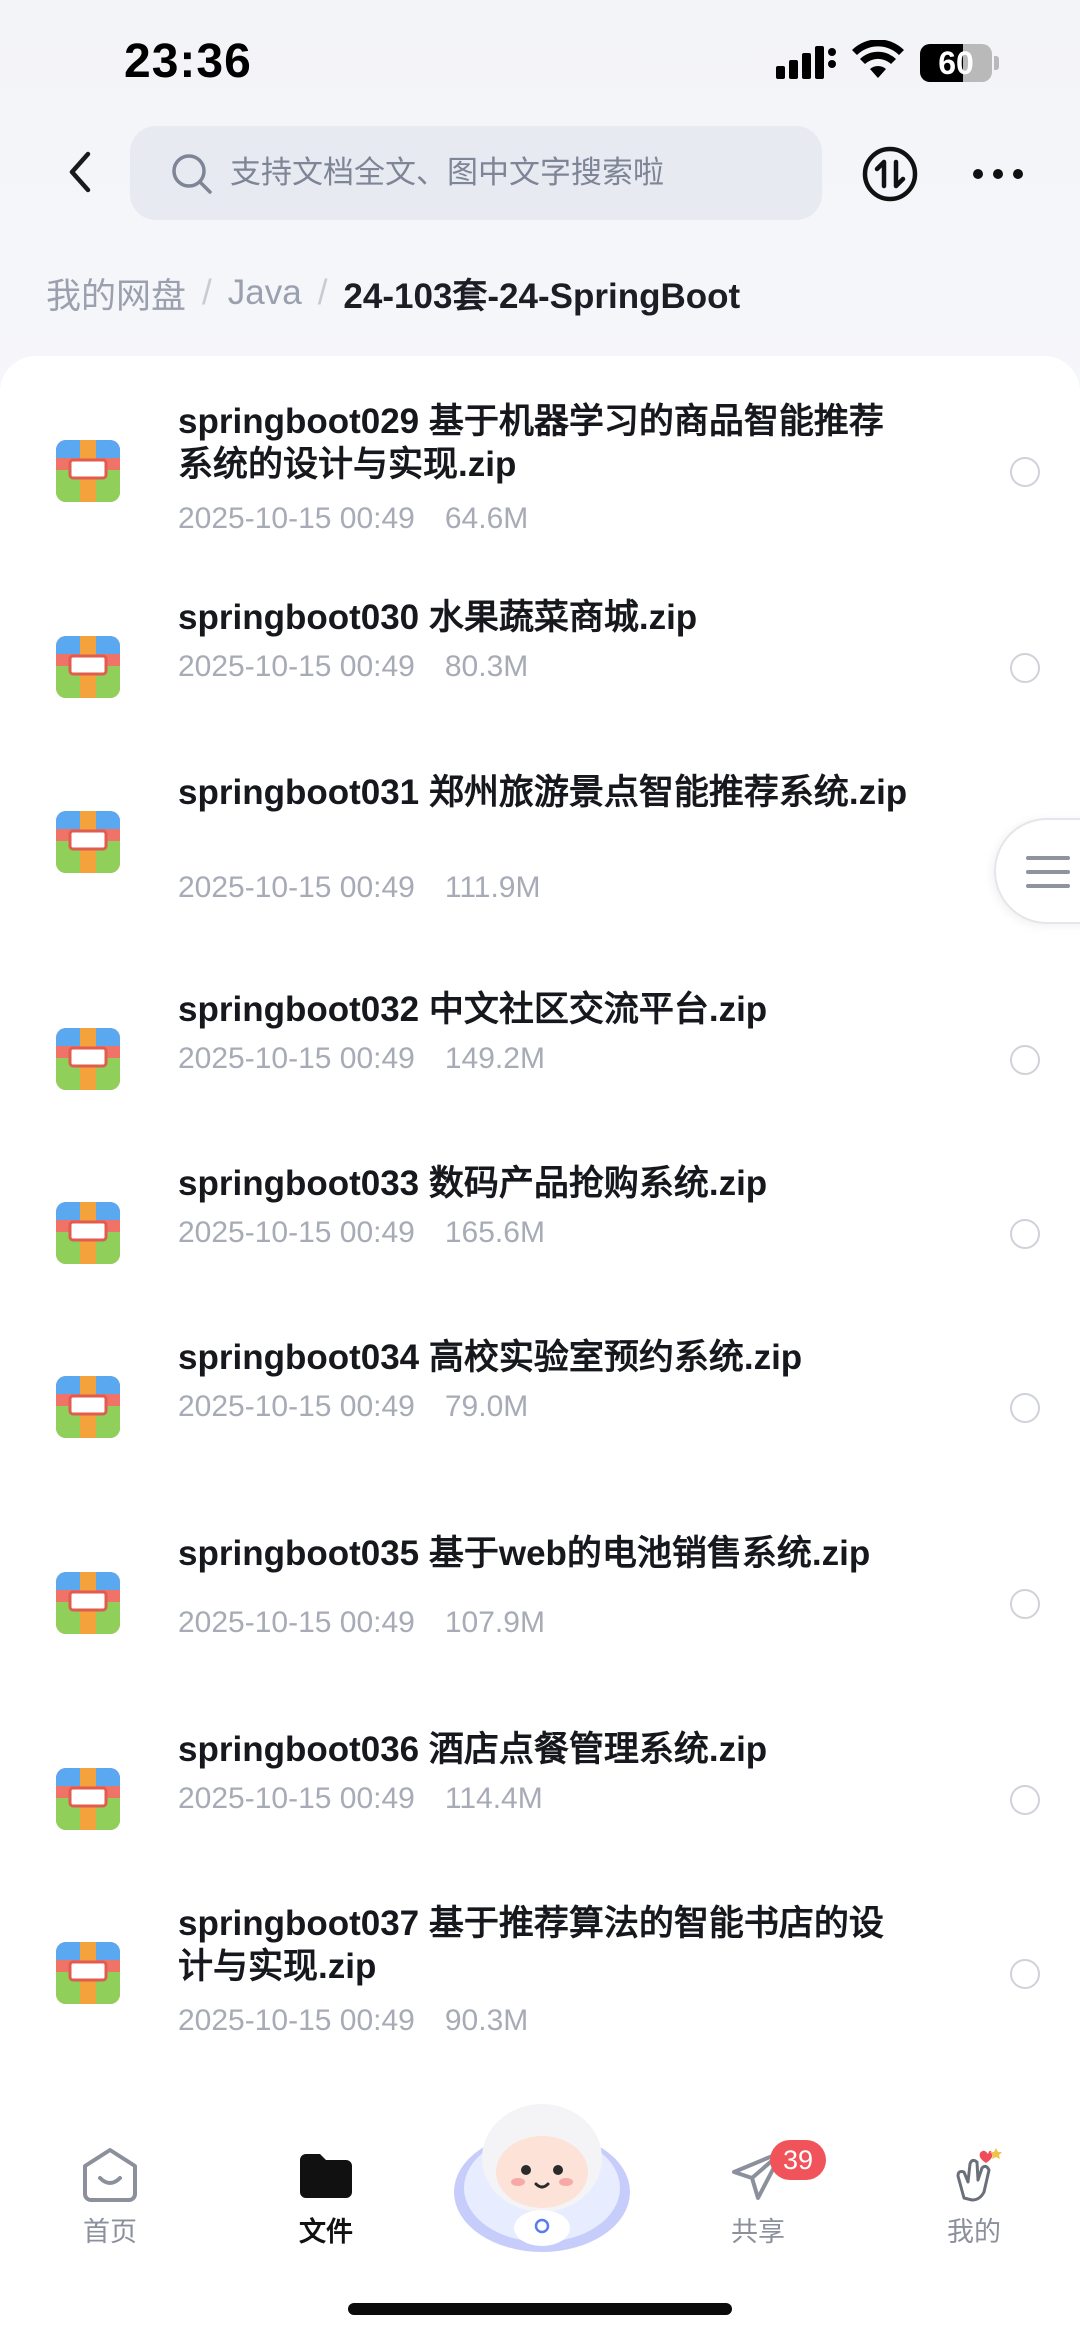 The image size is (1080, 2337). What do you see at coordinates (543, 792) in the screenshot?
I see `file-name: springboot031 郑州旅游景点智能推荐系统.zip` at bounding box center [543, 792].